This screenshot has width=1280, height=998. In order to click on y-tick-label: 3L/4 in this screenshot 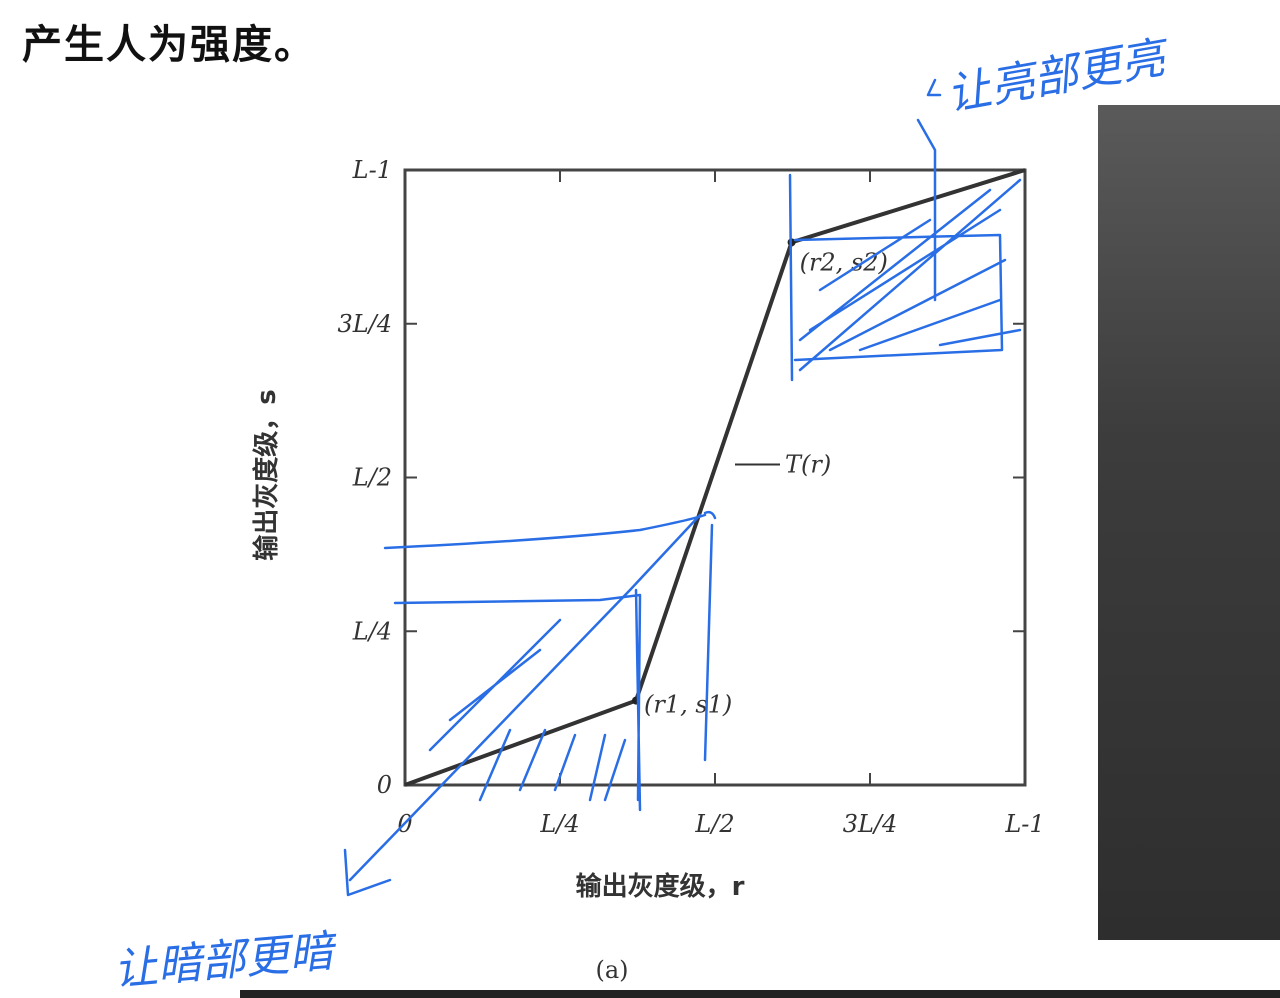, I will do `click(364, 324)`.